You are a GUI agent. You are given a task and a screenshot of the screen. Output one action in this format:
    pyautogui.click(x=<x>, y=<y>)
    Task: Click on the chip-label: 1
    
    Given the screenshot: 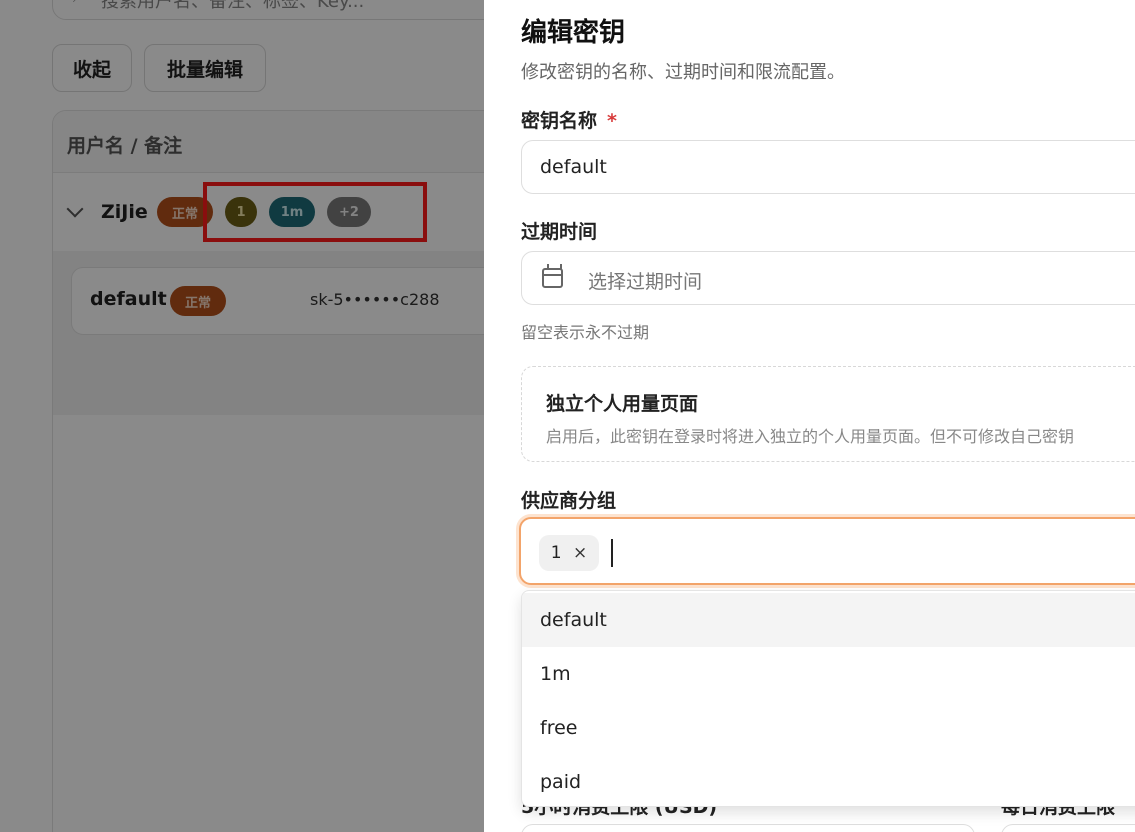 What is the action you would take?
    pyautogui.click(x=556, y=553)
    